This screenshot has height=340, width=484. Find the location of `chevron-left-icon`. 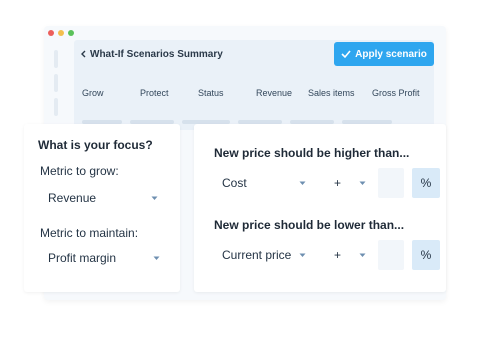

chevron-left-icon is located at coordinates (83, 54).